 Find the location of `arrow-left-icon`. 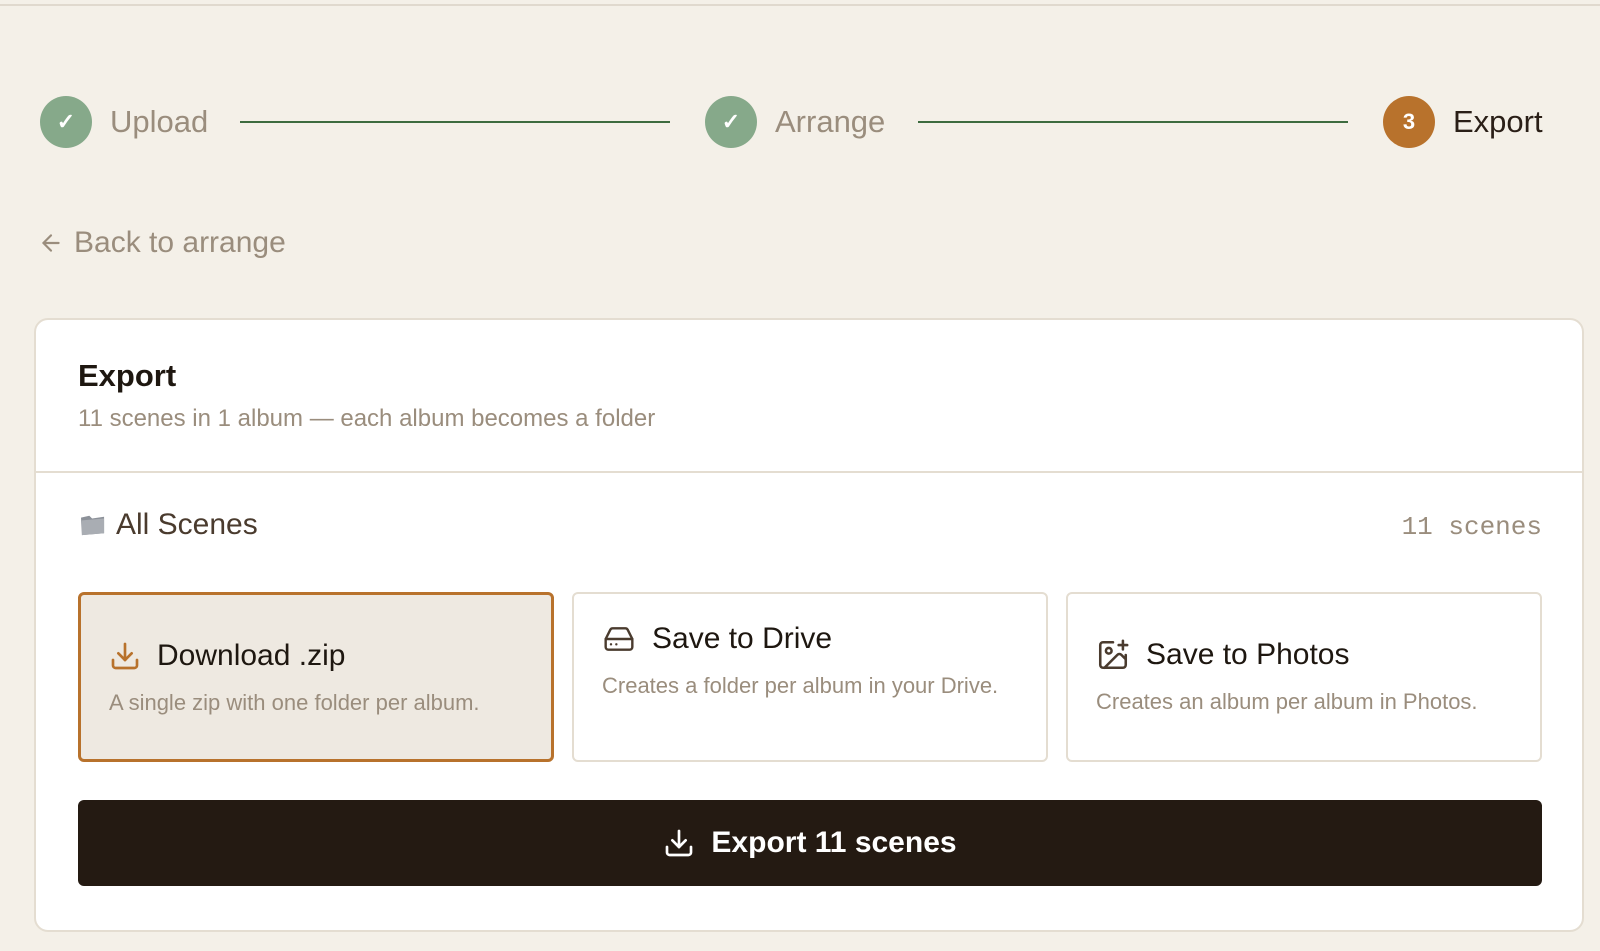

arrow-left-icon is located at coordinates (51, 243).